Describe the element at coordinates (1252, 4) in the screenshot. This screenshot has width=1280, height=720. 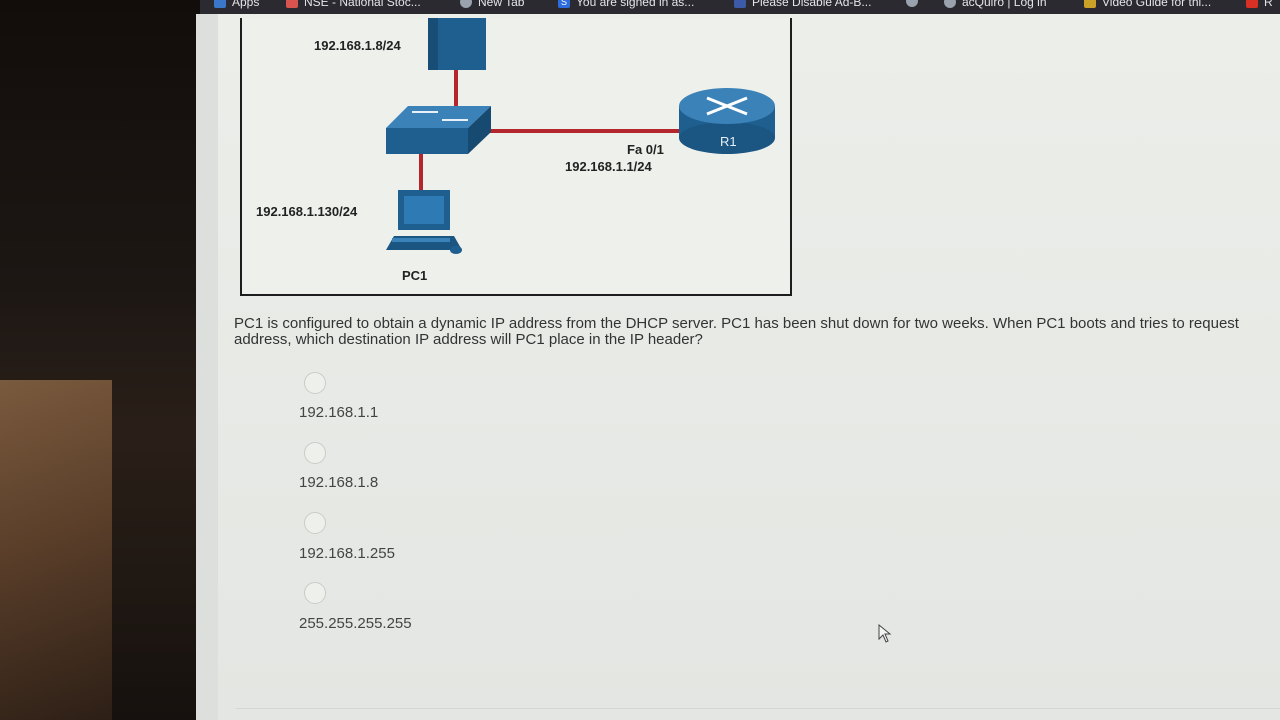
I see `gmail-icon` at that location.